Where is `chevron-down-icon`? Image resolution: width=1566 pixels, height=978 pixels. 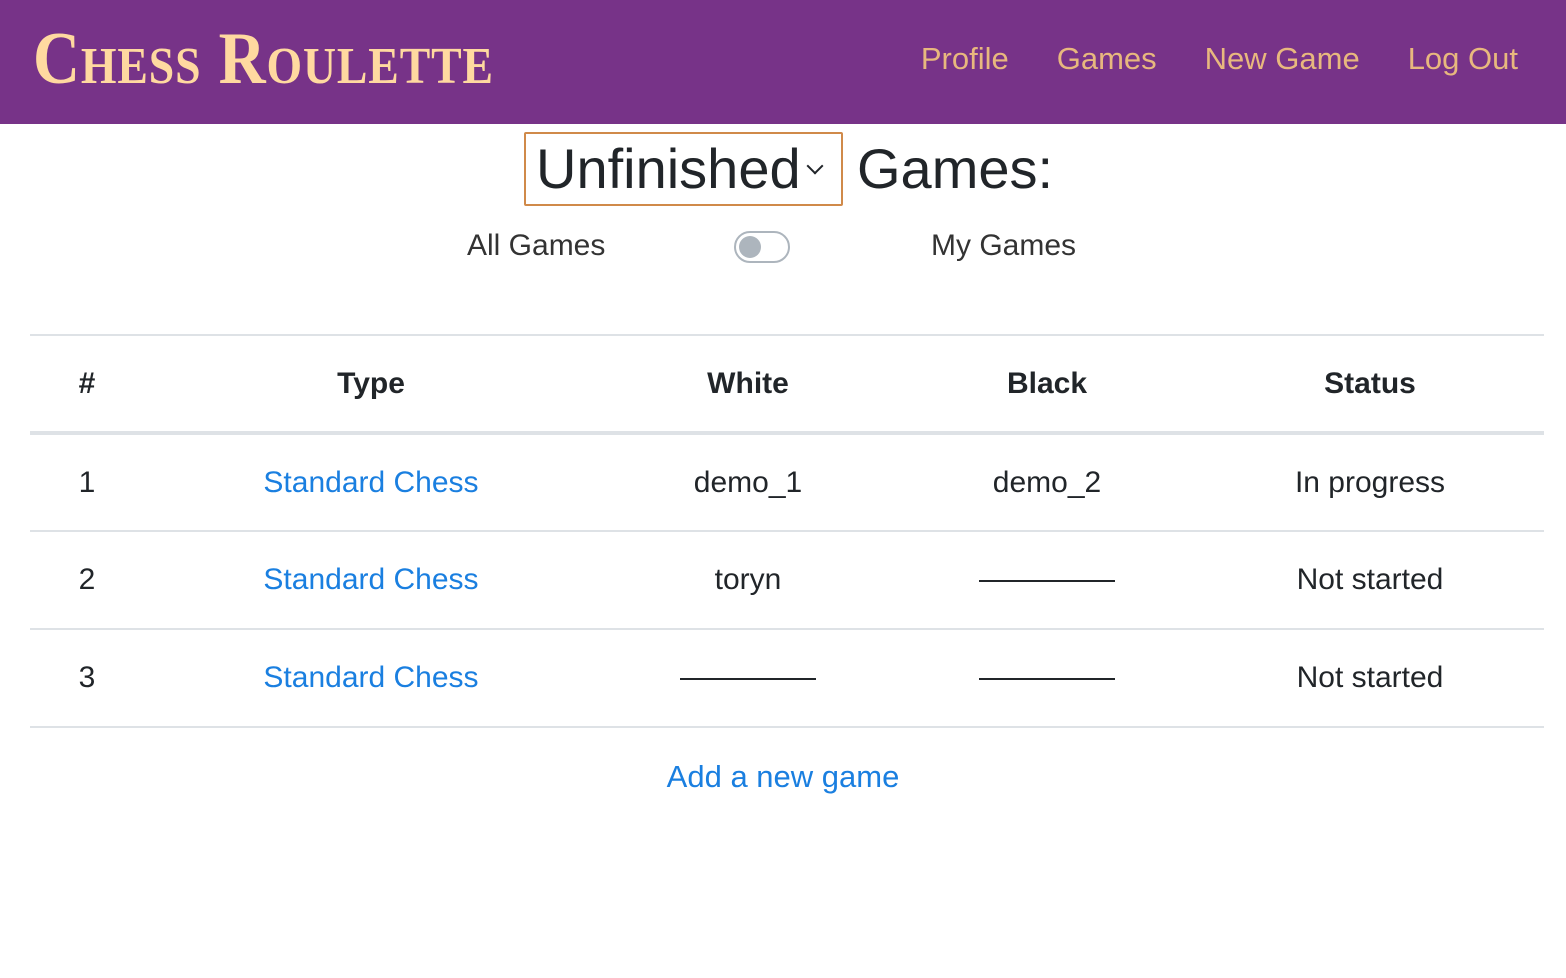
chevron-down-icon is located at coordinates (815, 166).